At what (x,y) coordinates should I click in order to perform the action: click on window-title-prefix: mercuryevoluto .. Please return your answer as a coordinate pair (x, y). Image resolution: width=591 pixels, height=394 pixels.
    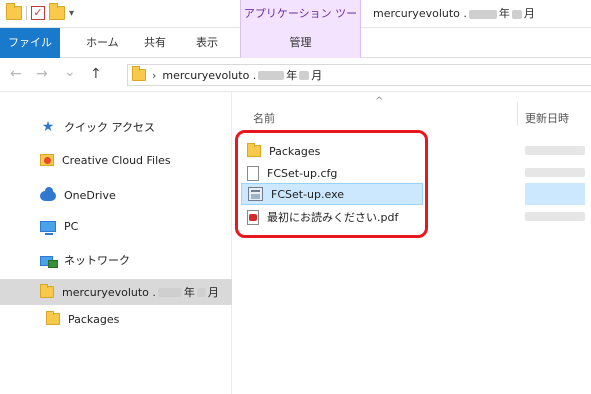
    Looking at the image, I should click on (420, 13).